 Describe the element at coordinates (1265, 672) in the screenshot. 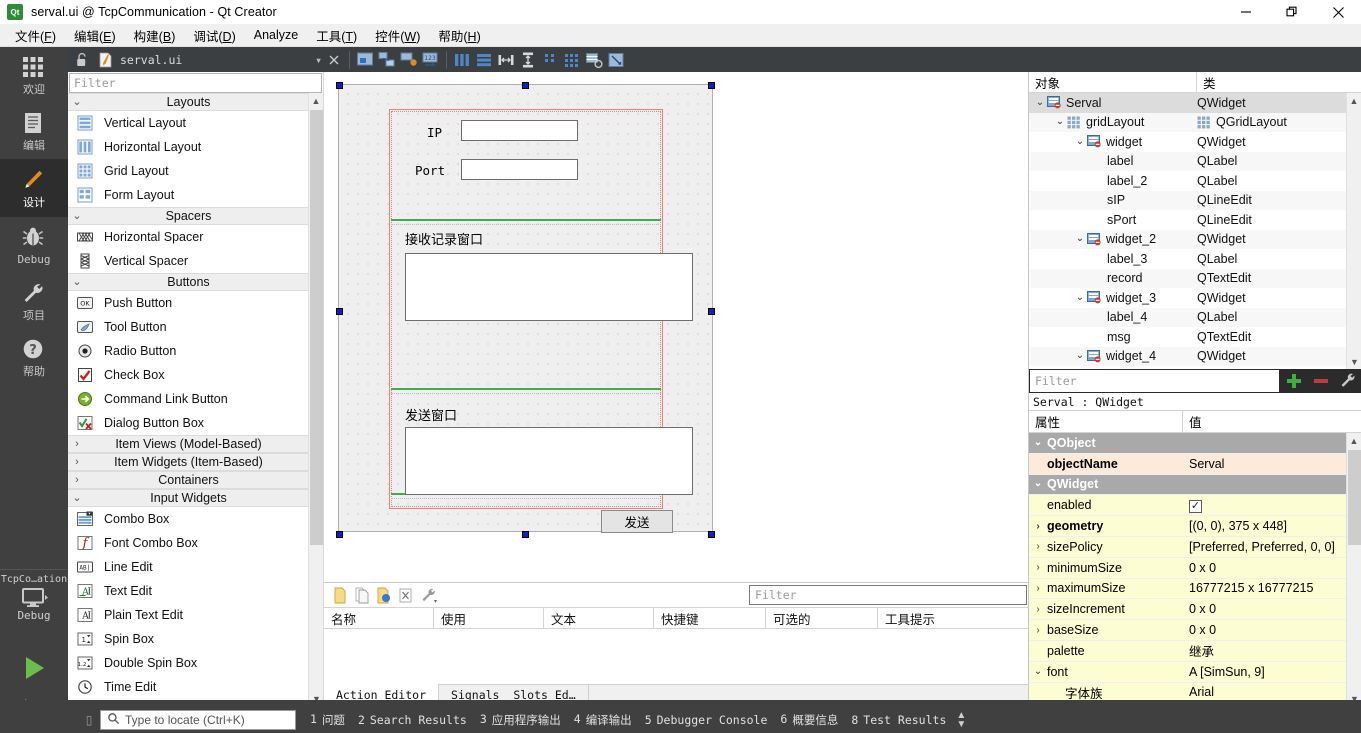

I see `property-value-cell: A [SimSun, 9]` at that location.